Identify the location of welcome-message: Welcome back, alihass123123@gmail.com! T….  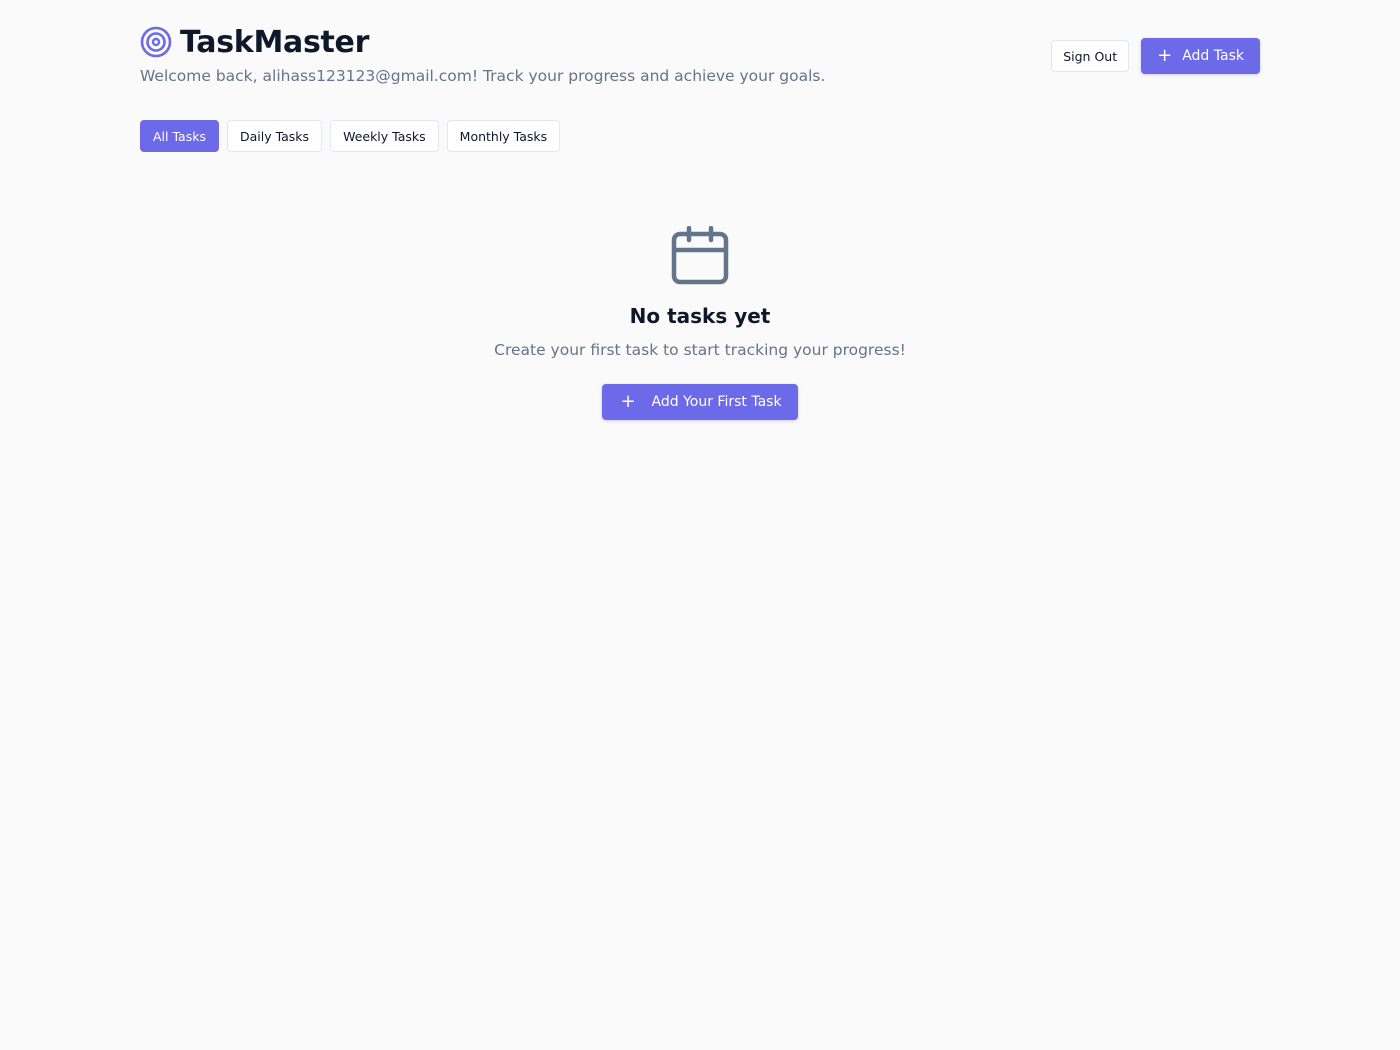
(483, 76).